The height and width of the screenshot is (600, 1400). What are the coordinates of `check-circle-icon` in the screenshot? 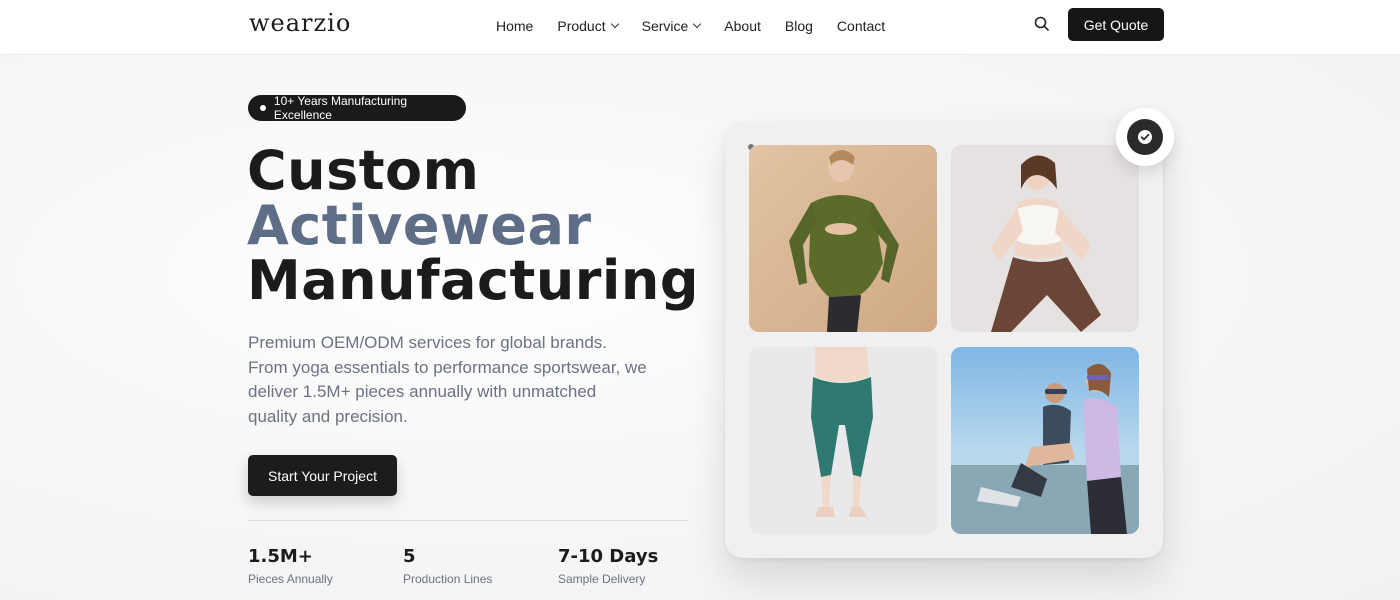 It's located at (1145, 137).